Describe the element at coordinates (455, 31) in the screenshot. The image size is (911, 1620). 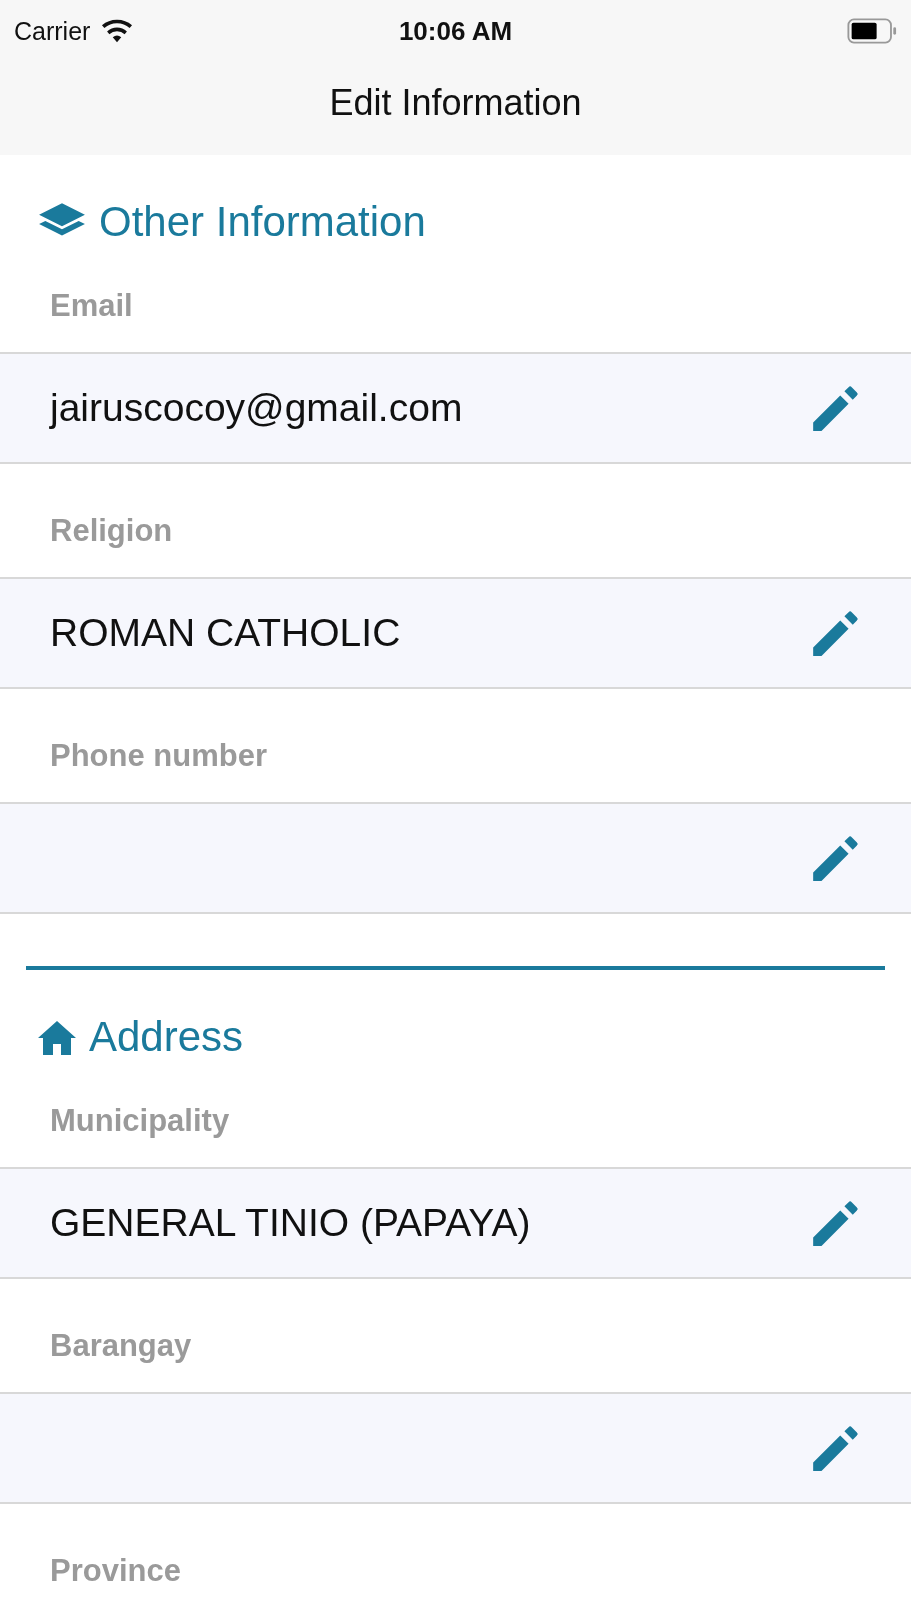
I see `status-time: 10:06 AM` at that location.